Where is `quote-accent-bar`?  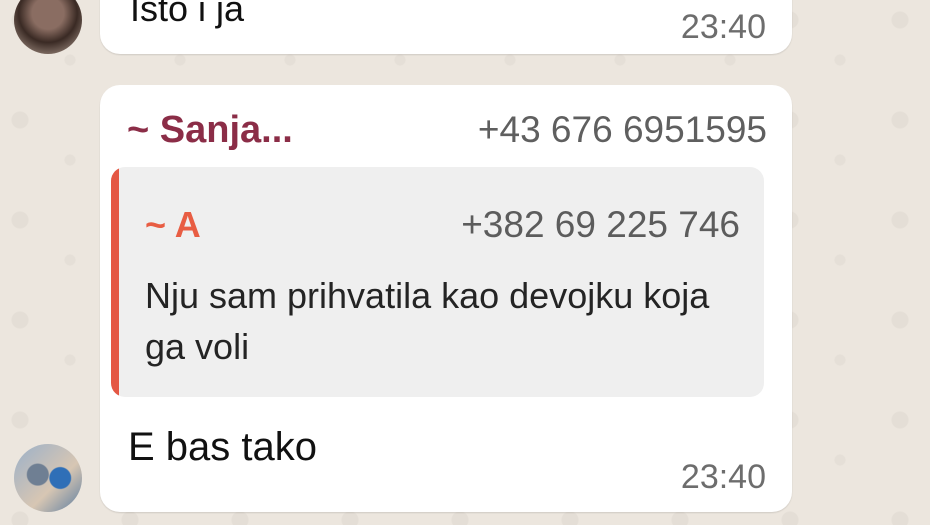 quote-accent-bar is located at coordinates (115, 282).